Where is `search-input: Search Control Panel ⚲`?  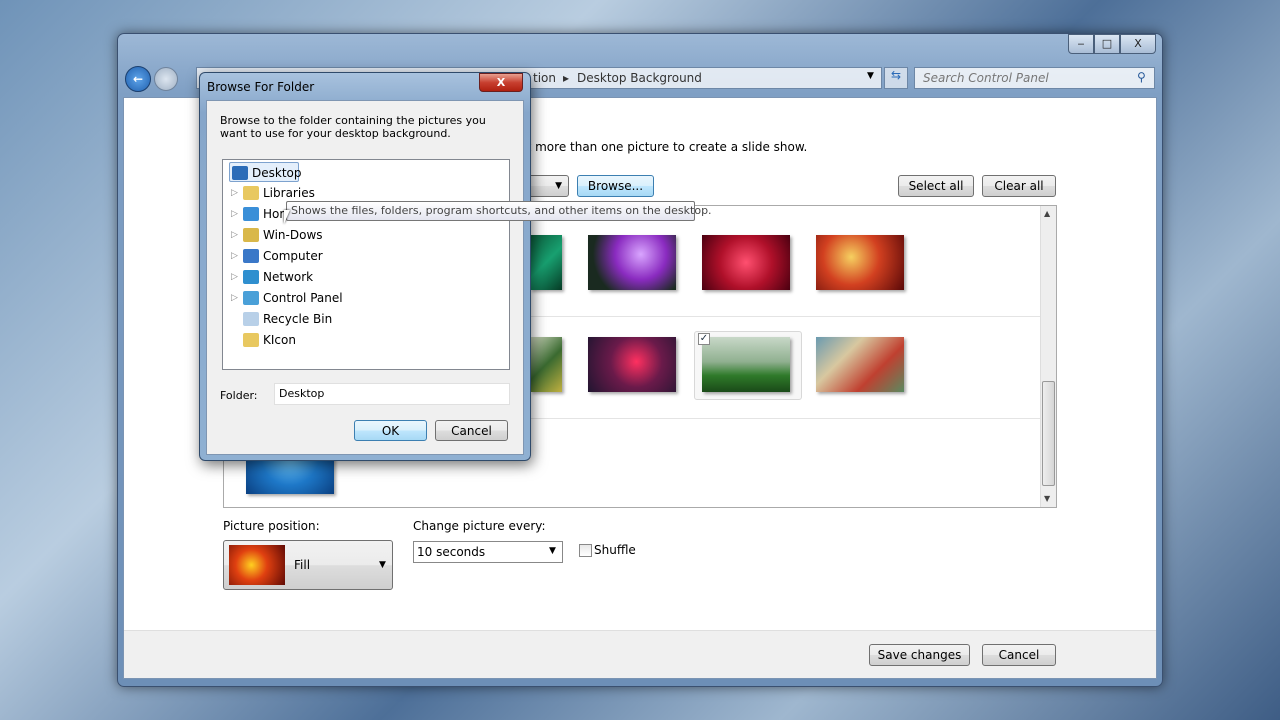
search-input: Search Control Panel ⚲ is located at coordinates (1034, 78).